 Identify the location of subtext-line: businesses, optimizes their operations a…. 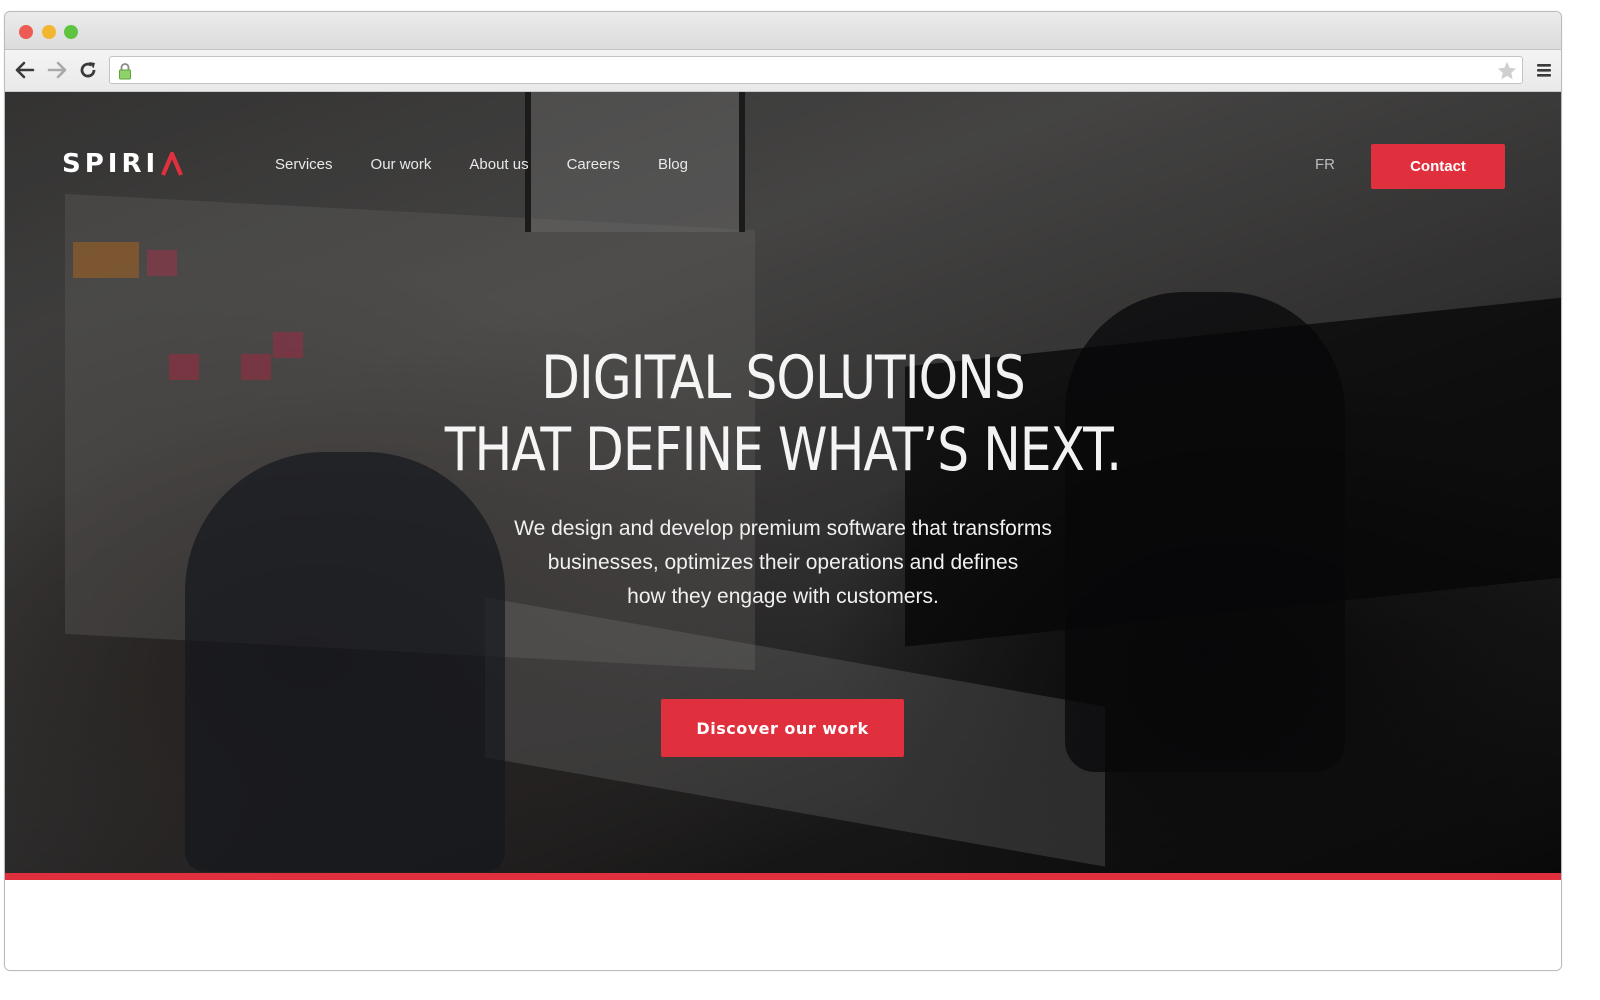
(783, 562).